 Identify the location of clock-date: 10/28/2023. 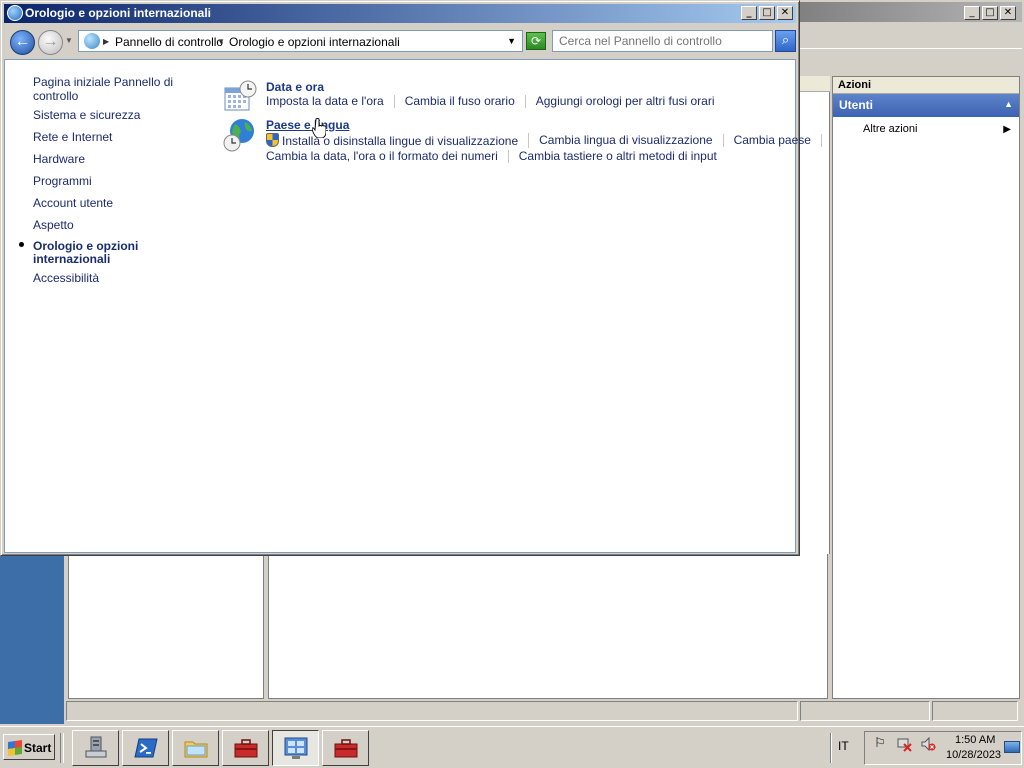
(973, 755).